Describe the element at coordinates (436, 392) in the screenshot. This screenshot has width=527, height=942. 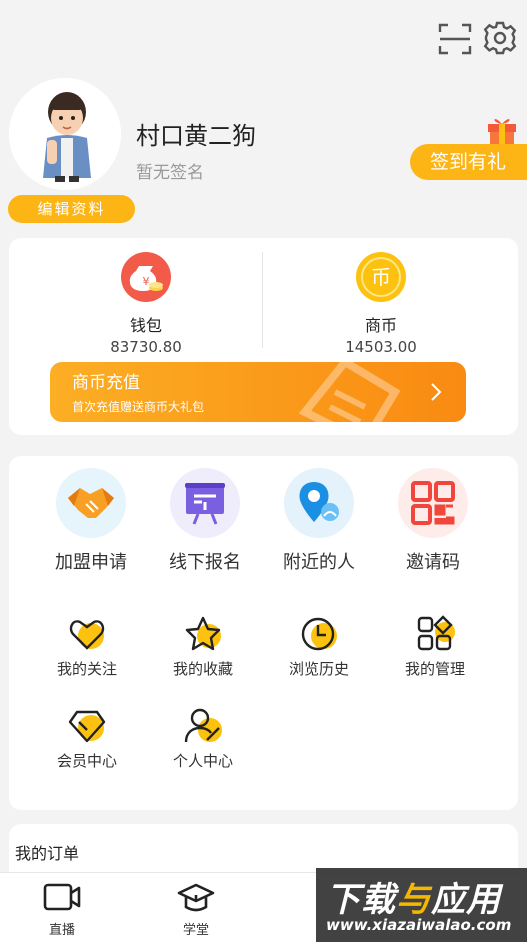
I see `chevron-right-icon` at that location.